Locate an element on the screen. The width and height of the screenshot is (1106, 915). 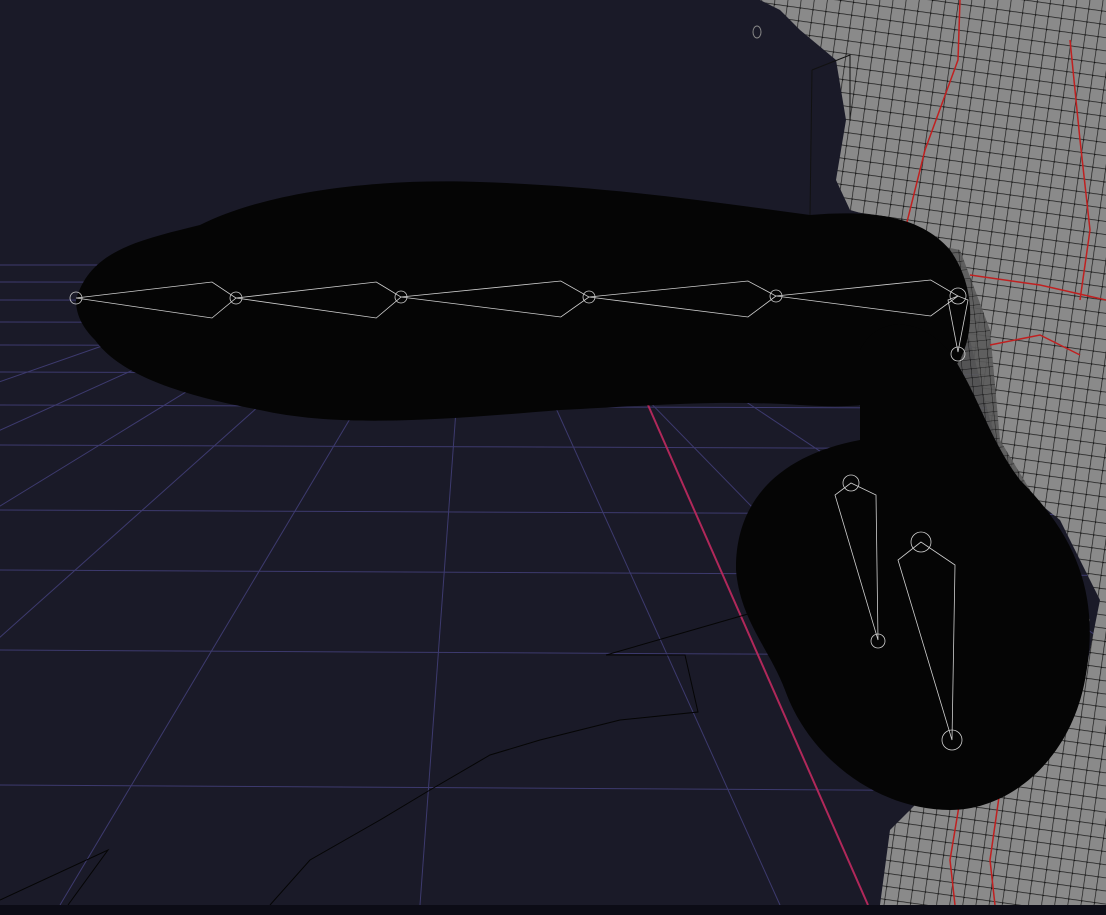
viewport-bottom-edge is located at coordinates (553, 910).